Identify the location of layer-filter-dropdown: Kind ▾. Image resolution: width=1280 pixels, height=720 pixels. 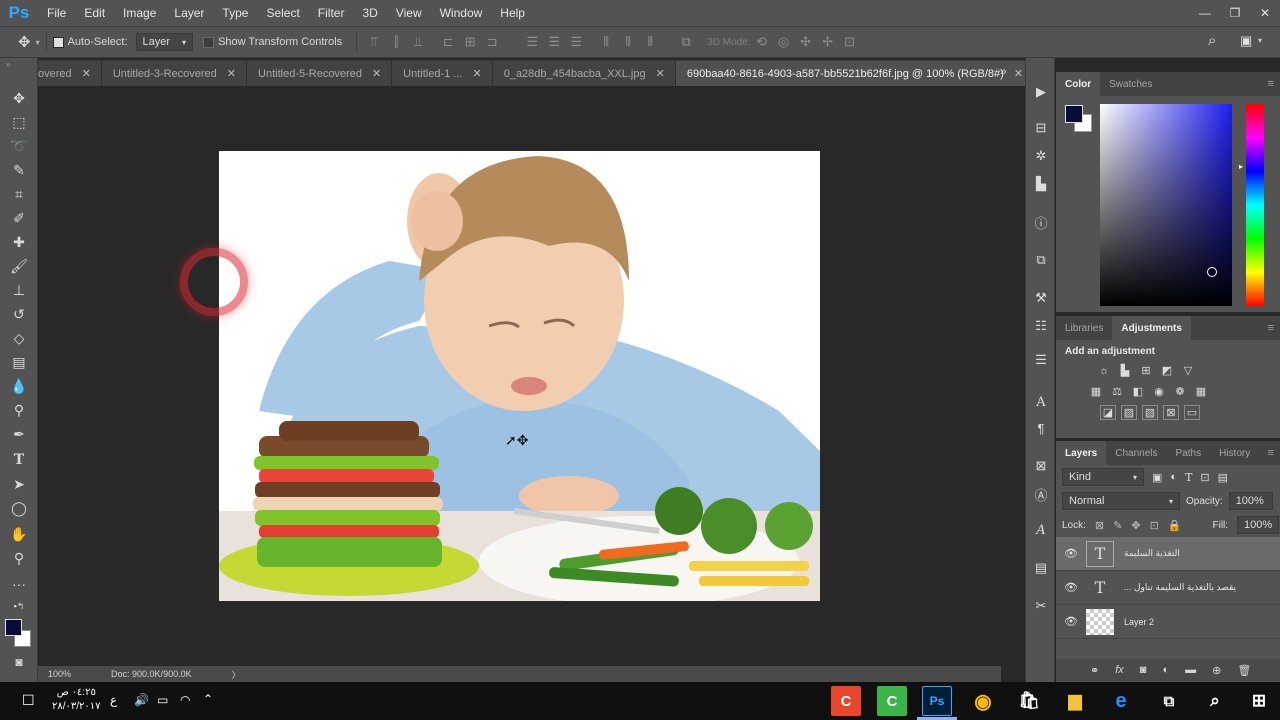
(1103, 477).